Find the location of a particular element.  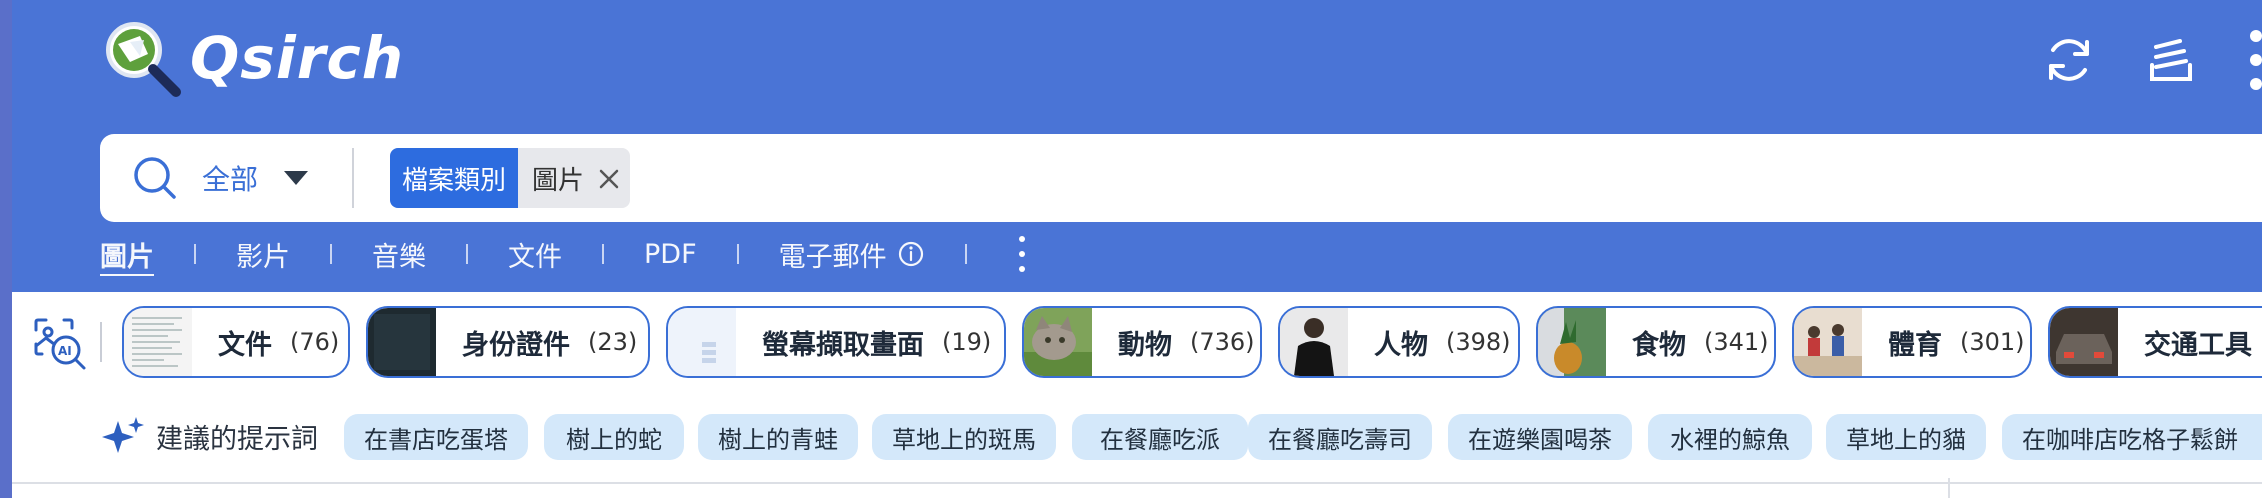

category-label: 文件 is located at coordinates (245, 345).